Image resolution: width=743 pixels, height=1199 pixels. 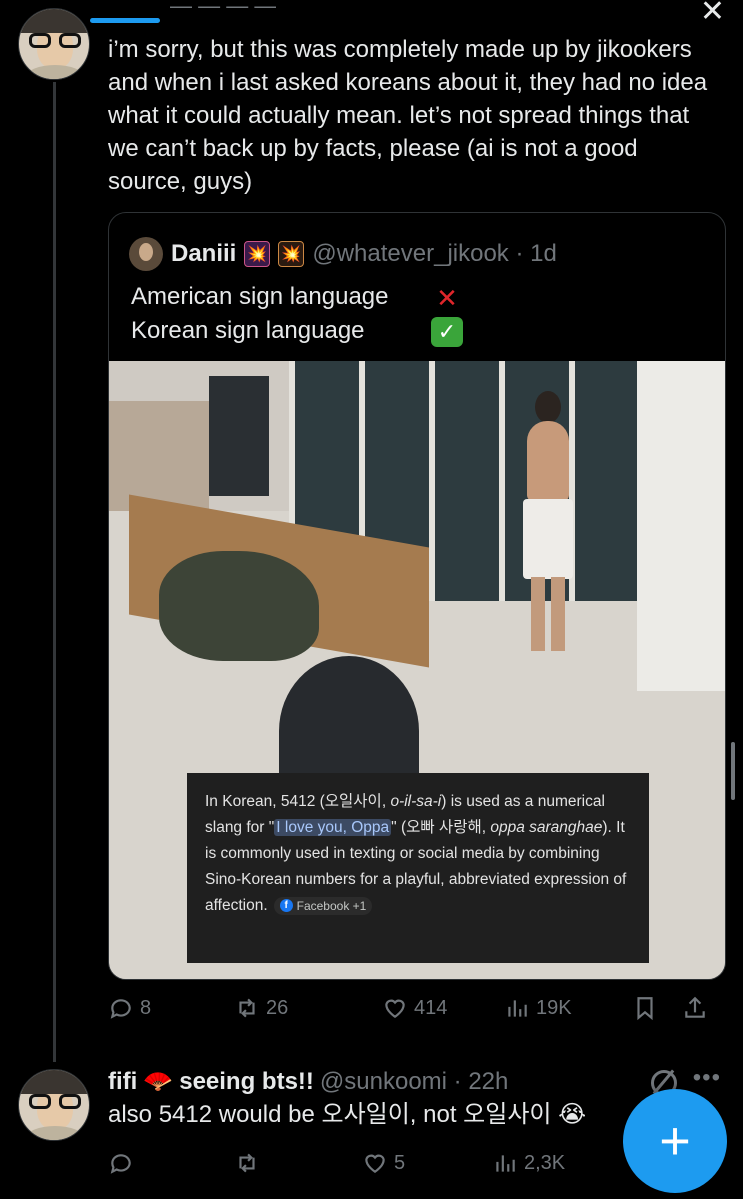 I want to click on quoted-tweet-header: Daniii 💥 💥 @whatever_jikook · 1d, so click(x=343, y=254).